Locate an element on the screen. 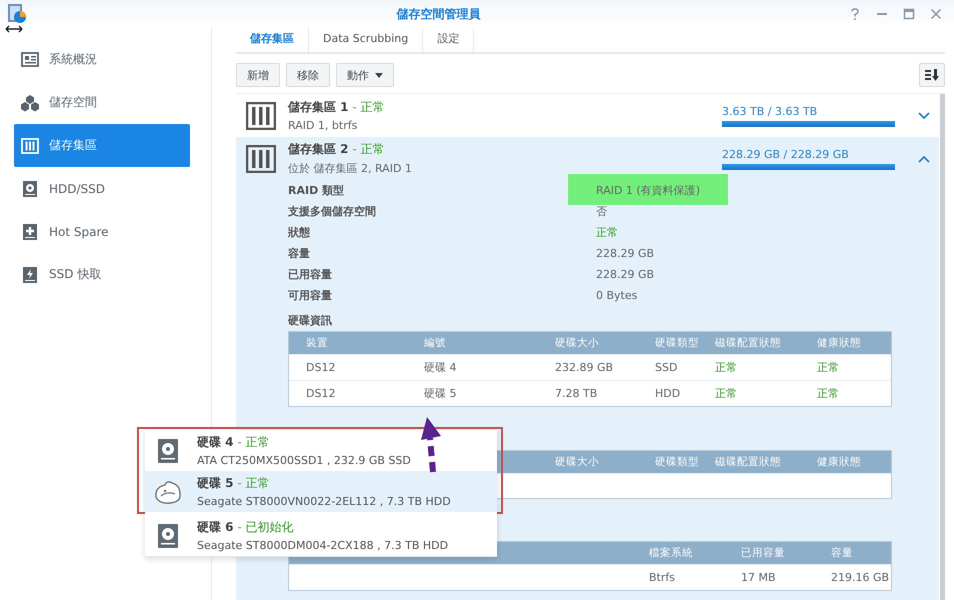  detail-value: 0 Bytes is located at coordinates (617, 295).